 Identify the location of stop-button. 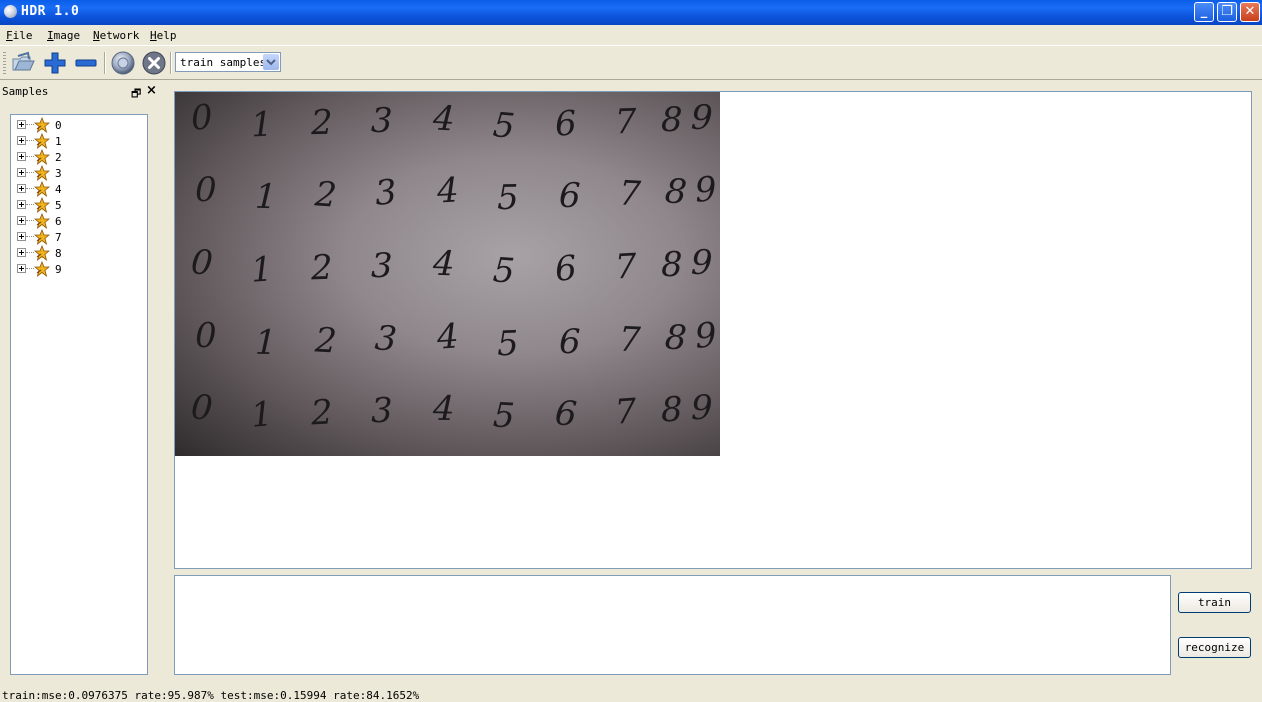
(154, 63).